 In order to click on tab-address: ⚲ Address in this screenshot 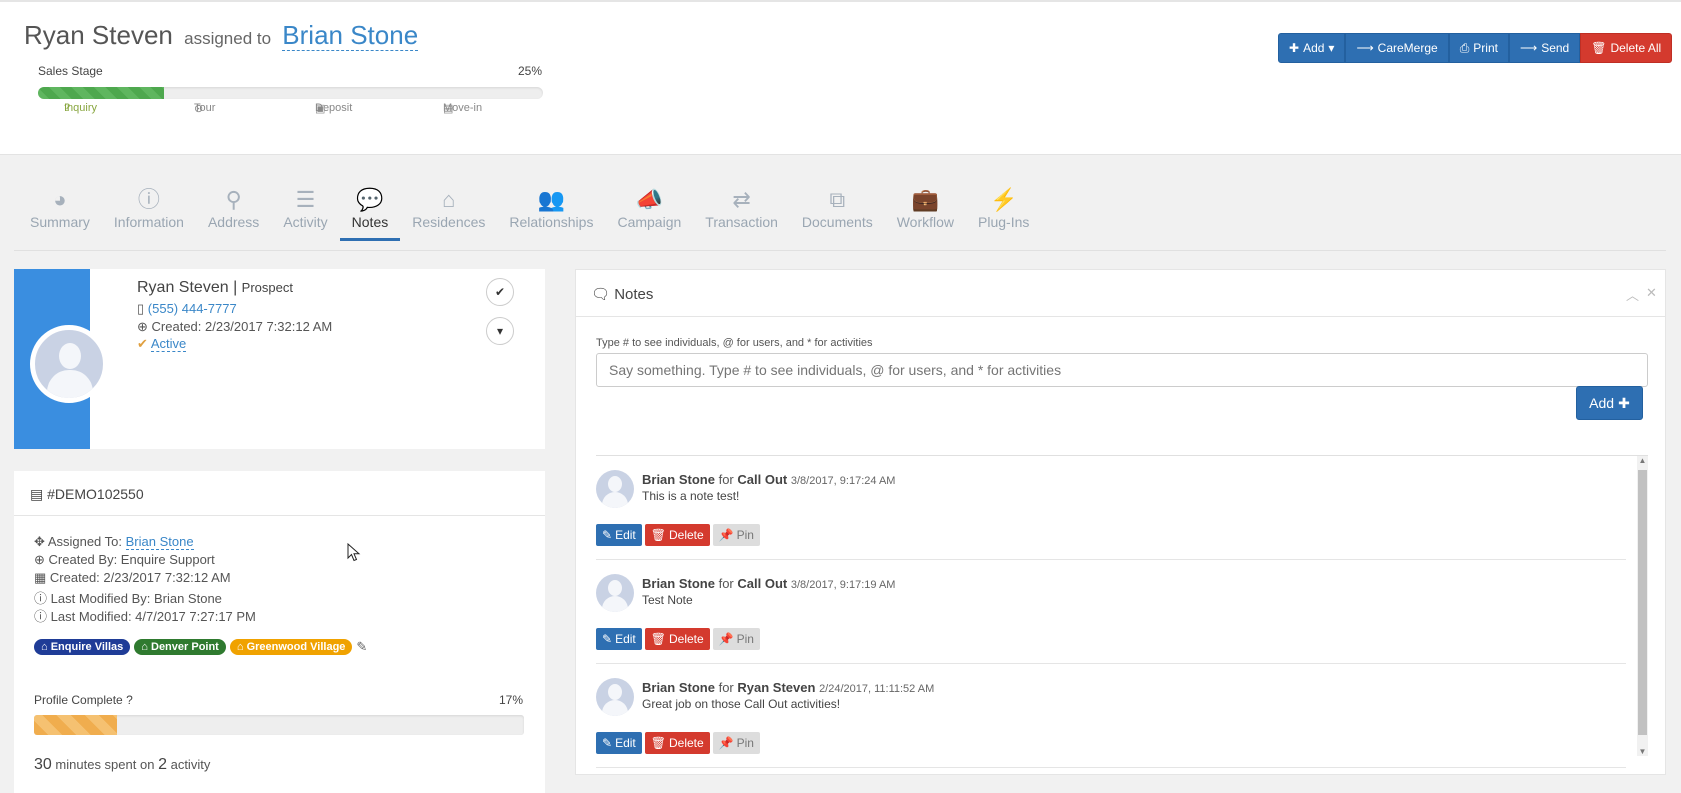, I will do `click(233, 213)`.